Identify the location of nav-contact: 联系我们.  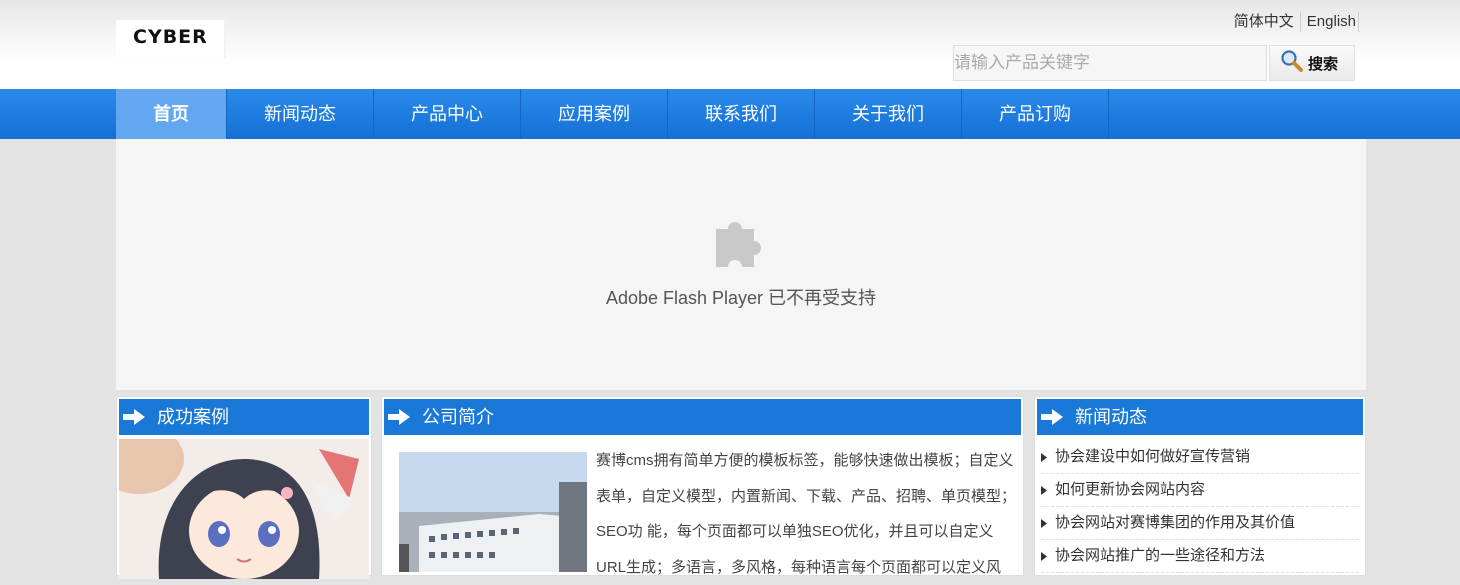
(741, 114).